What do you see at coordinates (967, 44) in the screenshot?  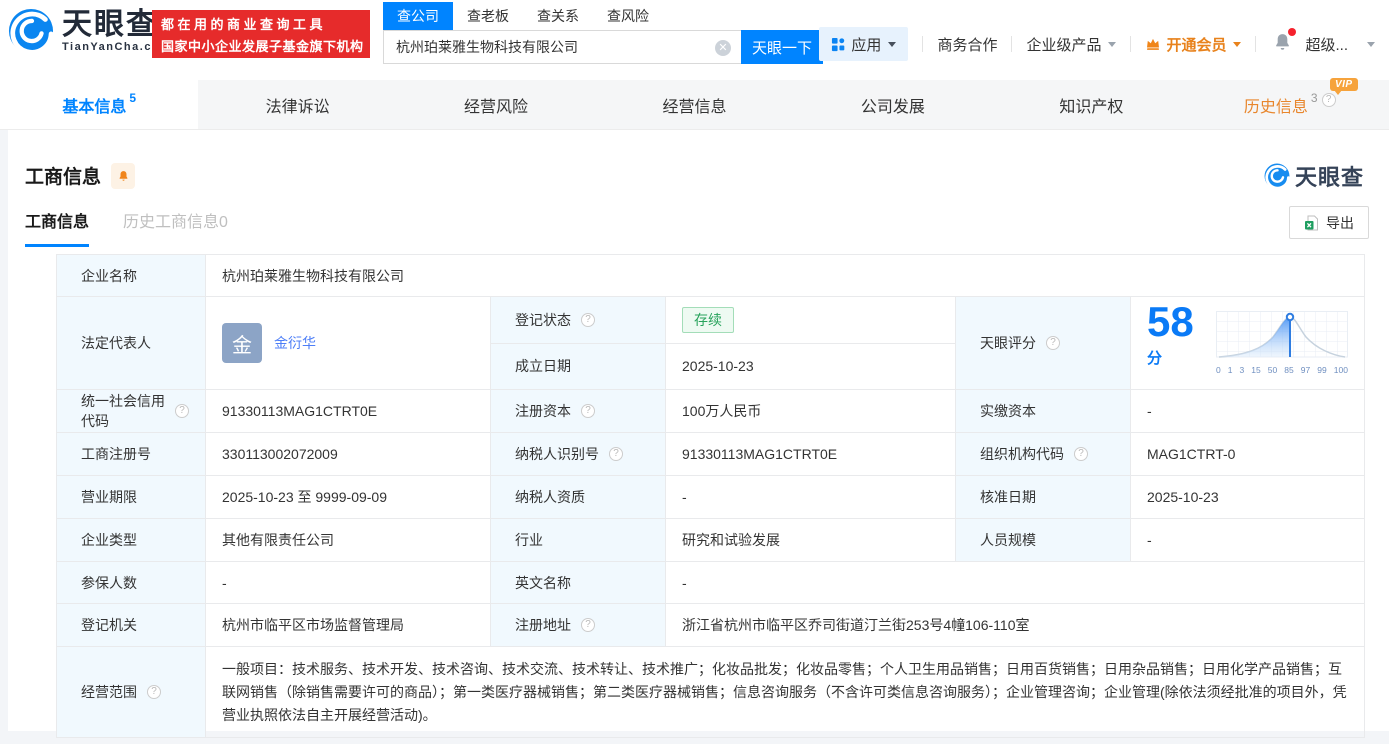 I see `business-coop-link: 商务合作` at bounding box center [967, 44].